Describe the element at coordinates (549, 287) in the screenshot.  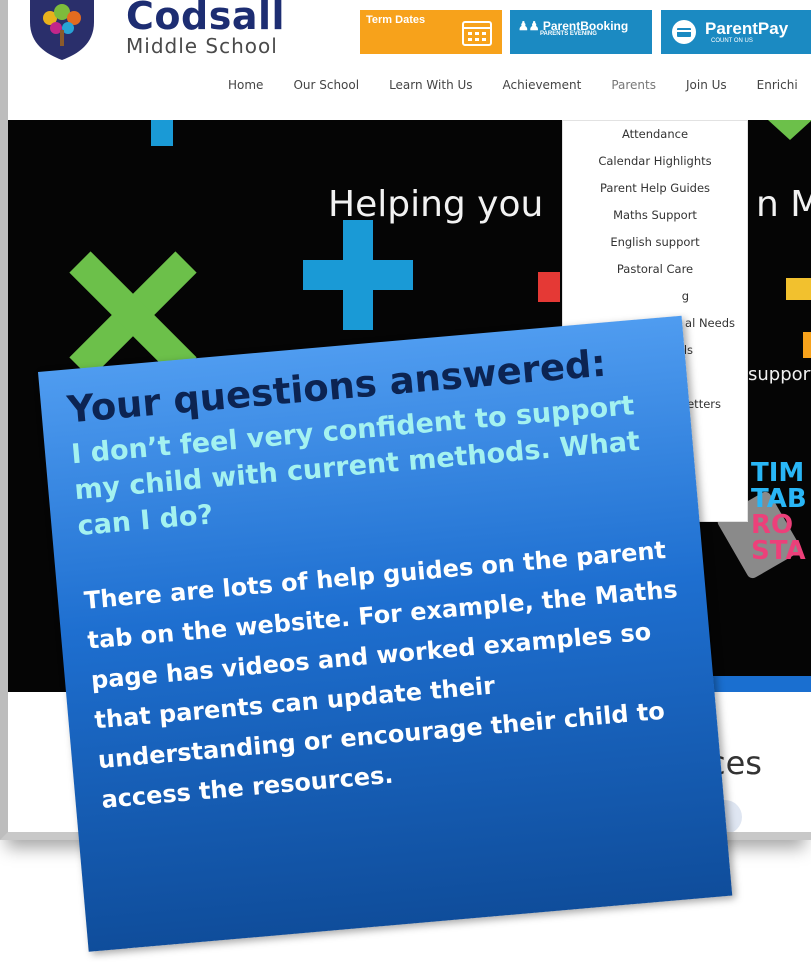
I see `red-block-shape` at that location.